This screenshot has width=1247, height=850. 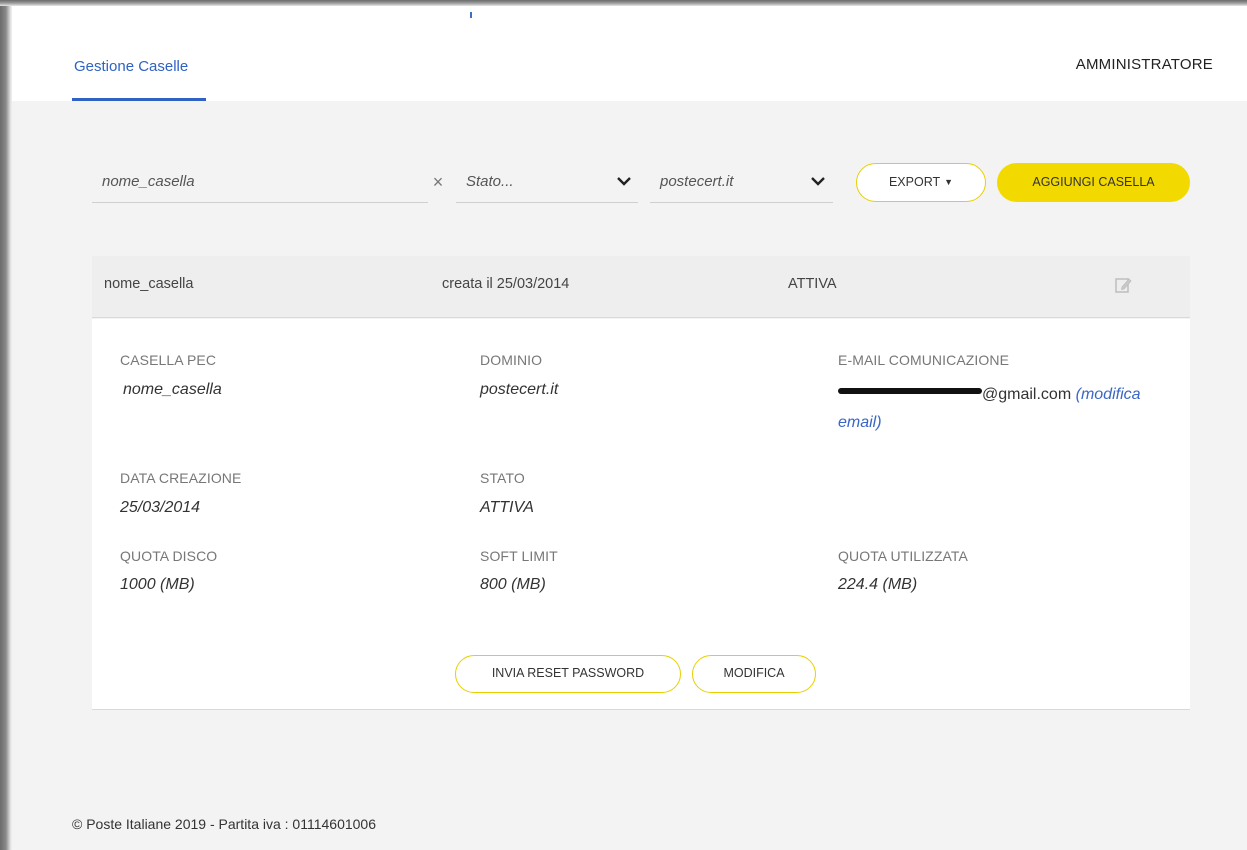 What do you see at coordinates (511, 360) in the screenshot?
I see `label-dominio: DOMINIO` at bounding box center [511, 360].